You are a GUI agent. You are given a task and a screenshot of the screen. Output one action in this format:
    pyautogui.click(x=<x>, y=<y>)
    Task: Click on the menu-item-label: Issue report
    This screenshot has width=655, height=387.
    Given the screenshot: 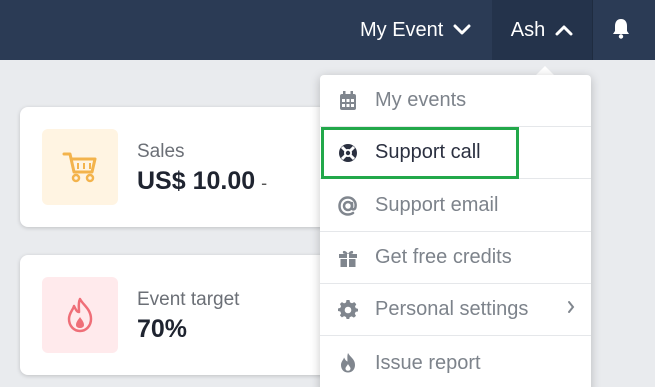 What is the action you would take?
    pyautogui.click(x=428, y=362)
    